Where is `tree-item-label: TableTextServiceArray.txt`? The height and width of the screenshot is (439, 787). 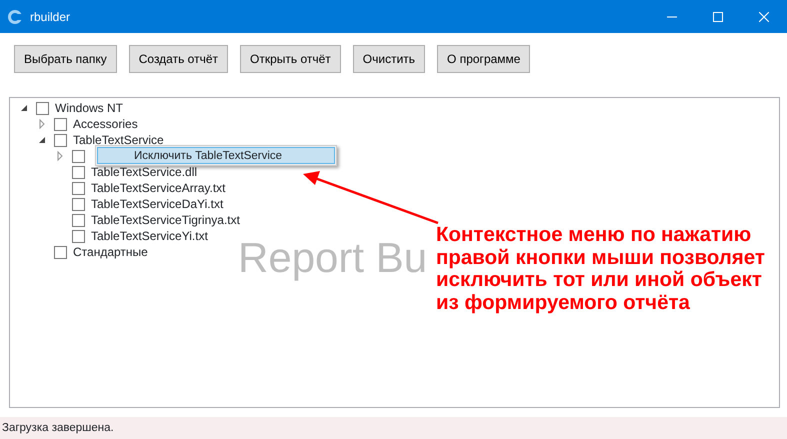 tree-item-label: TableTextServiceArray.txt is located at coordinates (158, 188).